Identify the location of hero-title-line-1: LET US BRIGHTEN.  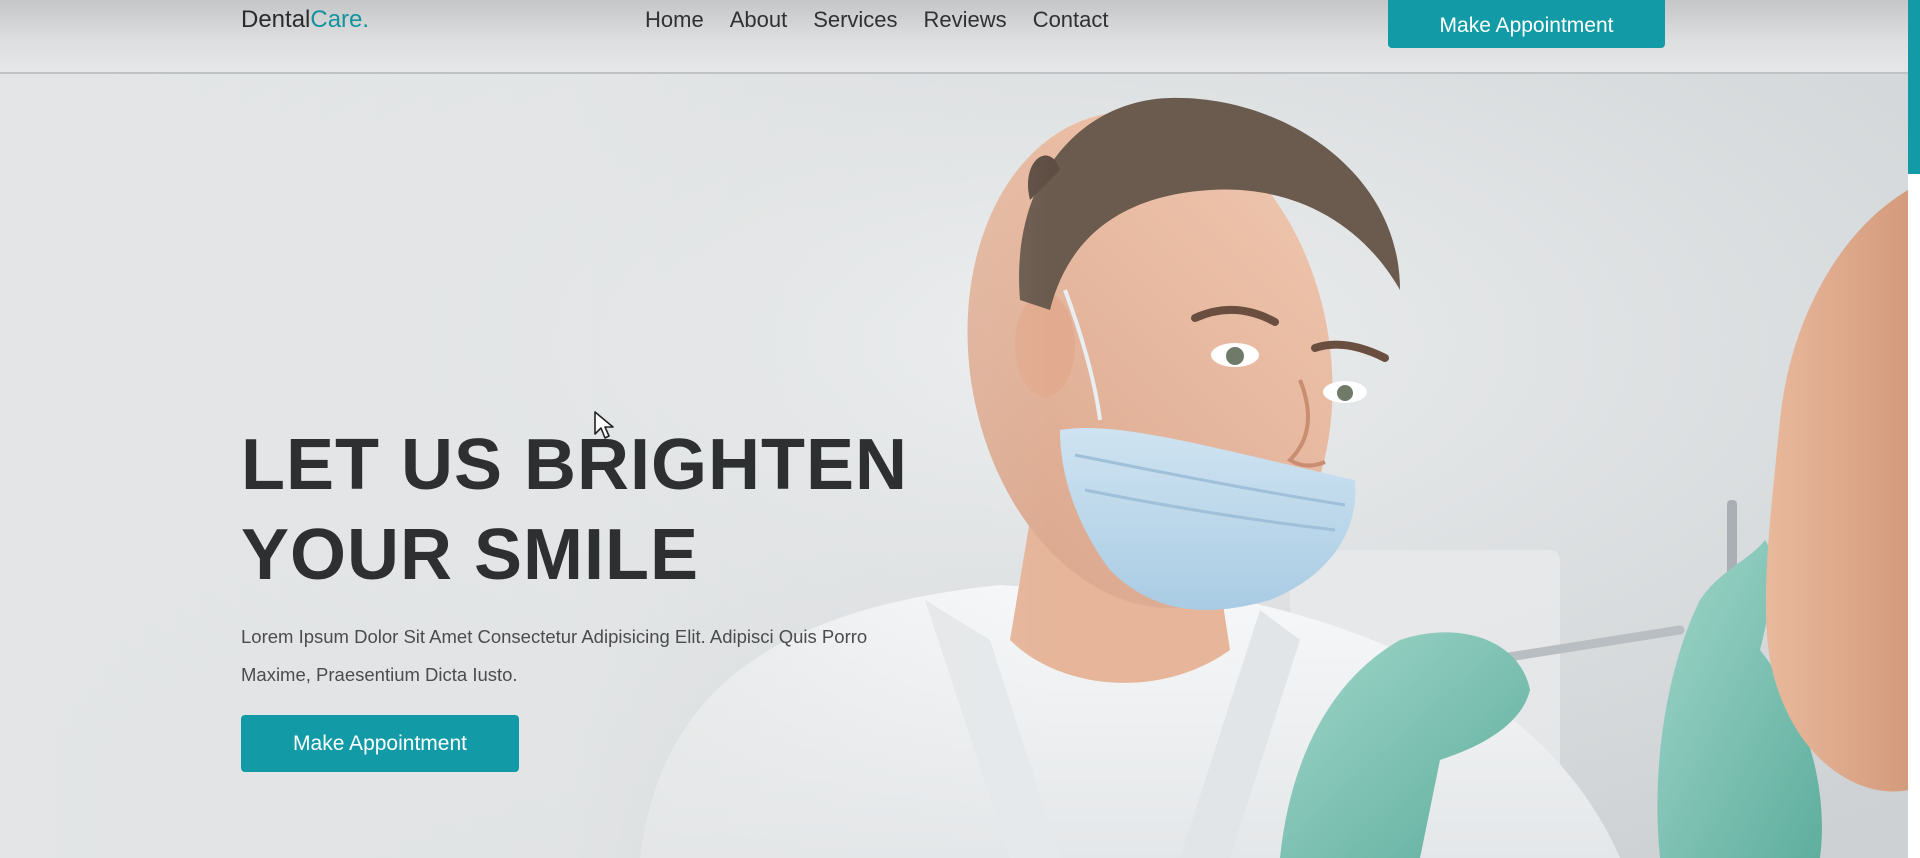
(575, 465).